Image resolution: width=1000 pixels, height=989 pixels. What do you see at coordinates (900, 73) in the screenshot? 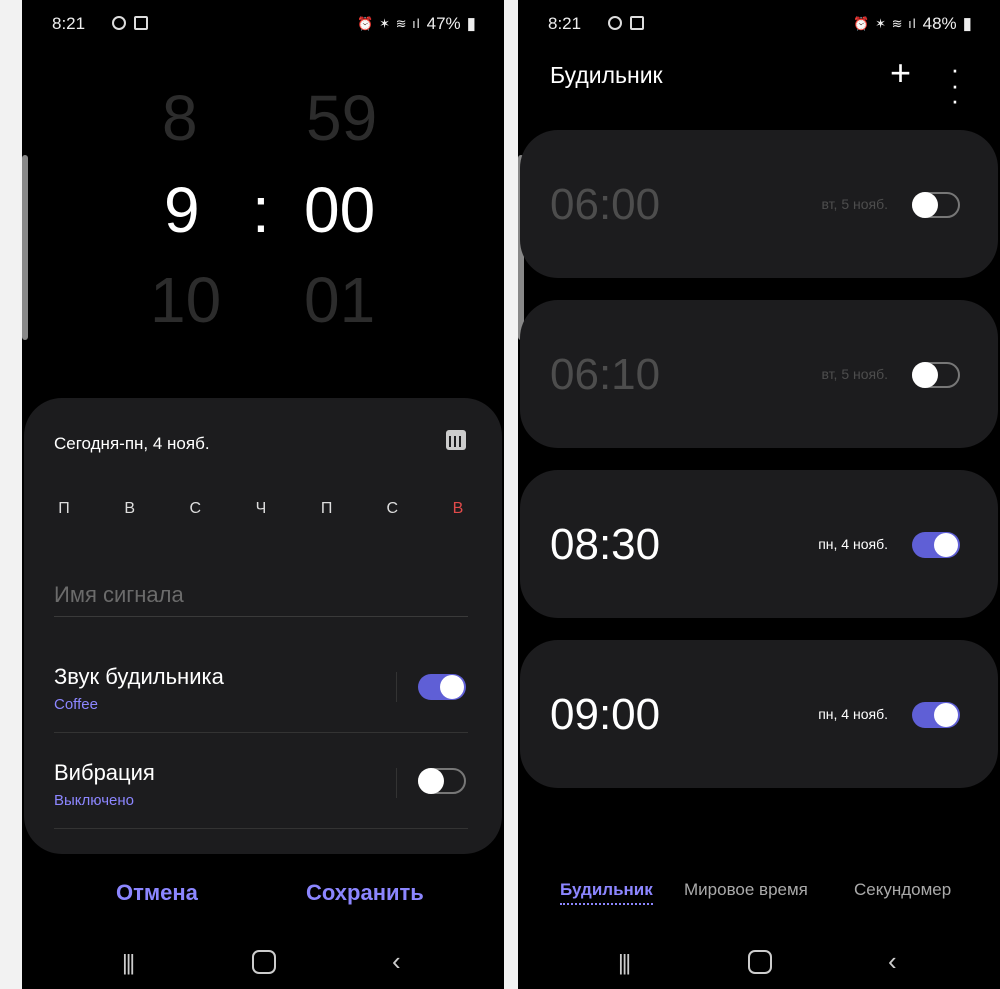
I see `add-alarm-icon: +` at bounding box center [900, 73].